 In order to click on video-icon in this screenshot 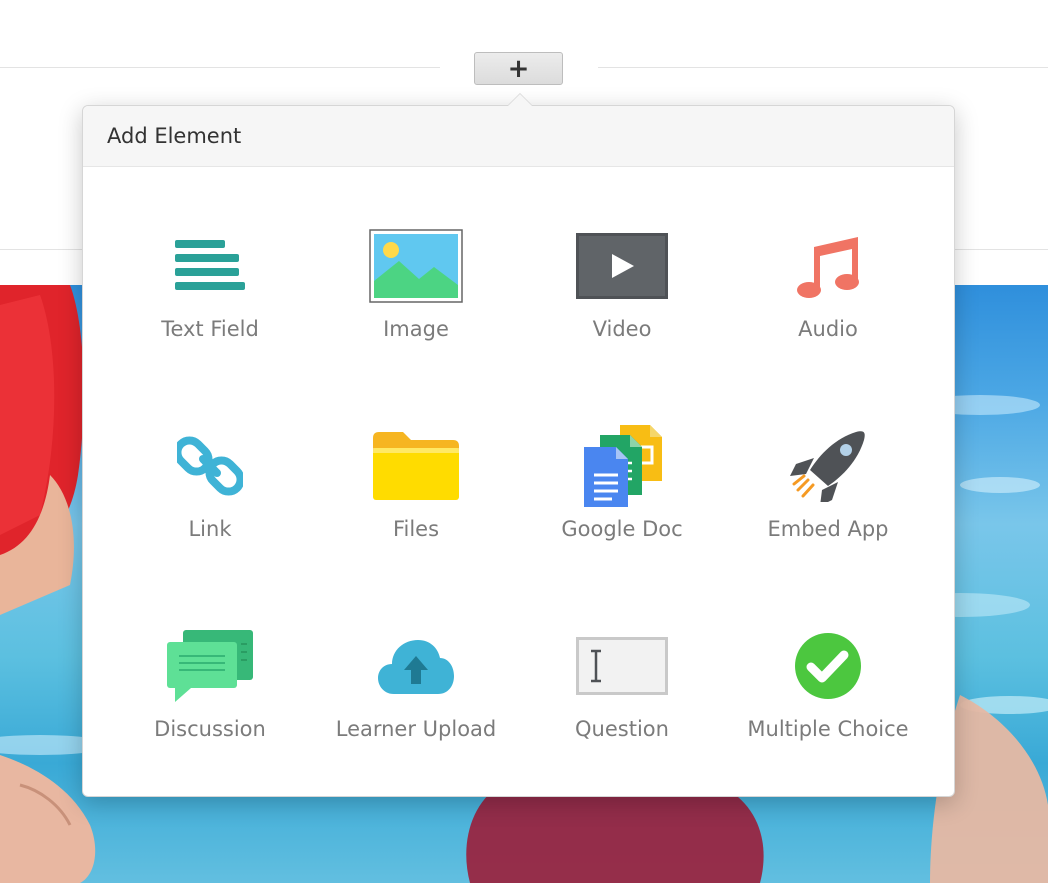, I will do `click(622, 266)`.